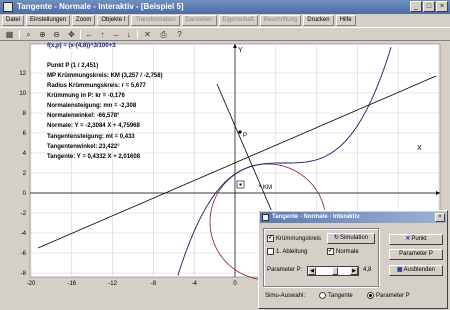  I want to click on info-line-tangent-angle: Tangentenwinkel: 23,422°, so click(83, 147).